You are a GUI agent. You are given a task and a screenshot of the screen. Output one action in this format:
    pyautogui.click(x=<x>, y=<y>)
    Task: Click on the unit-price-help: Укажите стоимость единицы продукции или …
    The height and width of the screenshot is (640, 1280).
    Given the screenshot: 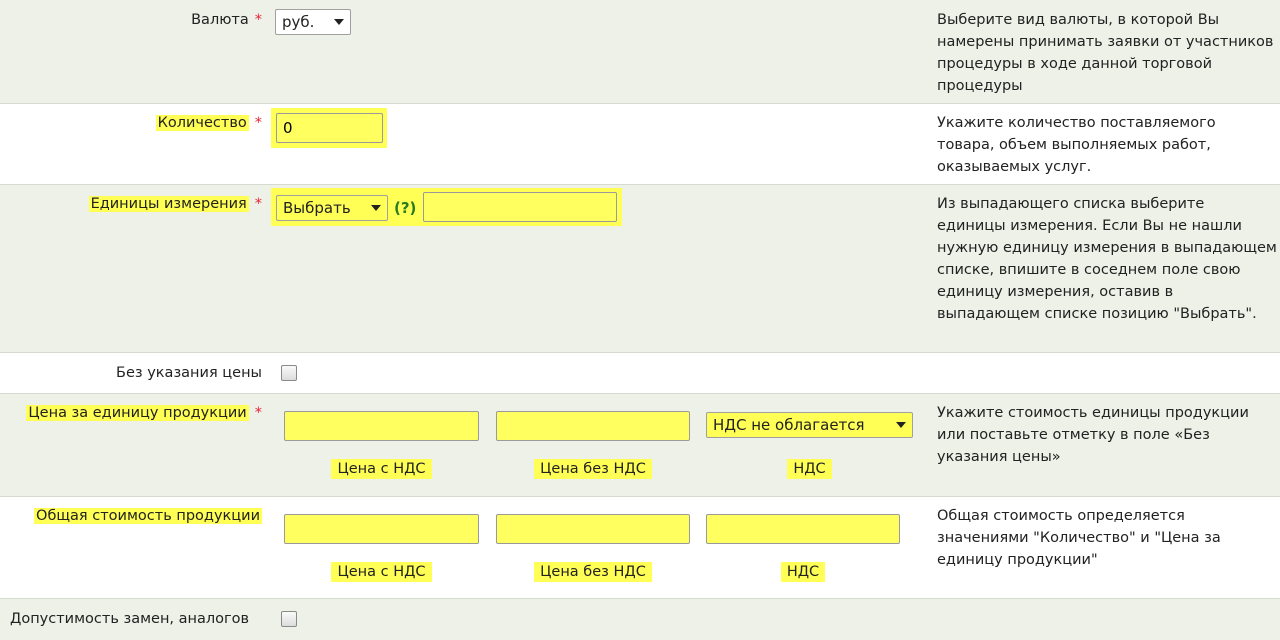 What is the action you would take?
    pyautogui.click(x=1093, y=435)
    